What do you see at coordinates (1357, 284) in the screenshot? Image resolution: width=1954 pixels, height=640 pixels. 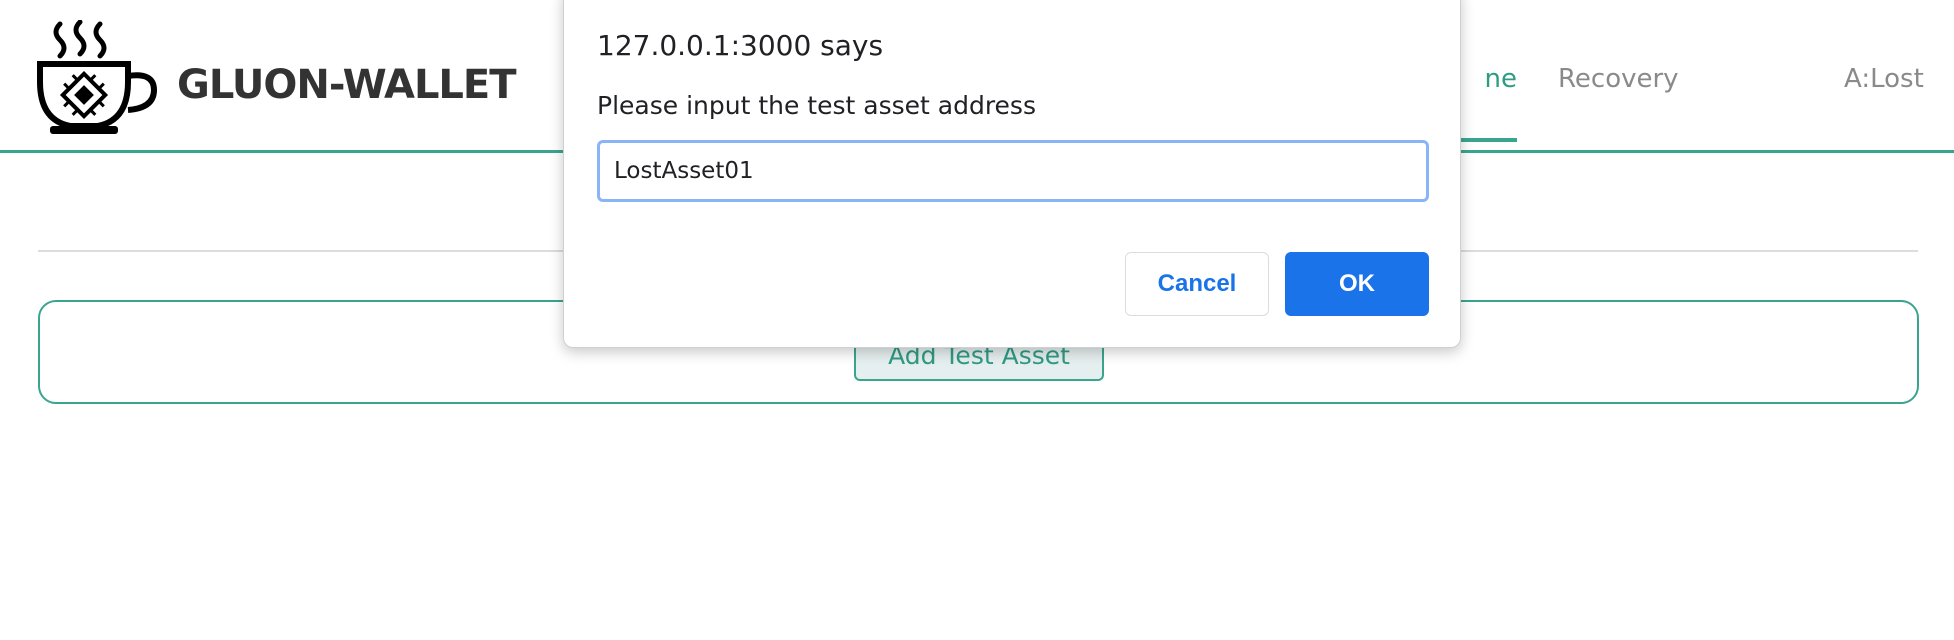 I see `ok-button: OK` at bounding box center [1357, 284].